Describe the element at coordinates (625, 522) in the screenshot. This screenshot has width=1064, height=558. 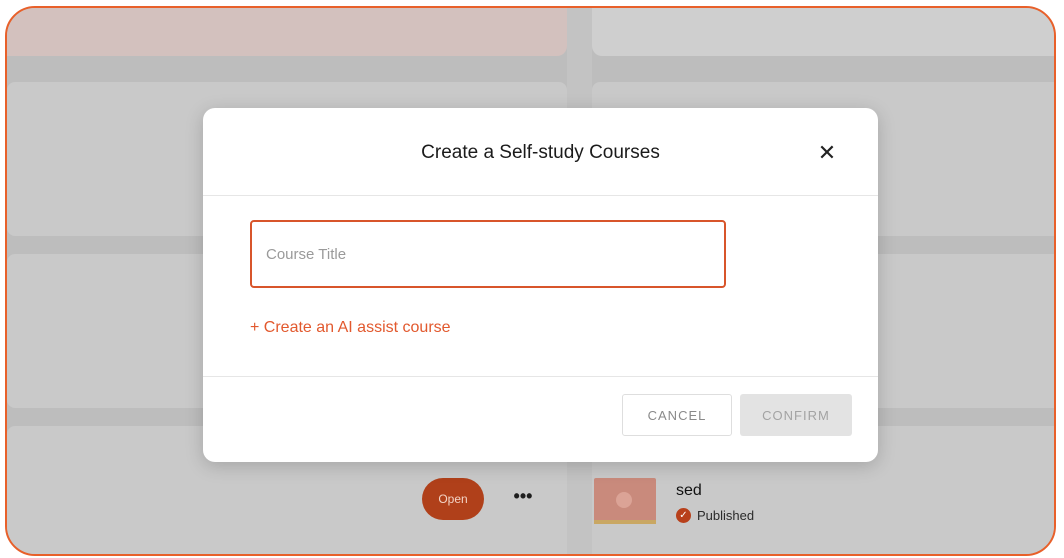
I see `thumbnail-progress-bar` at that location.